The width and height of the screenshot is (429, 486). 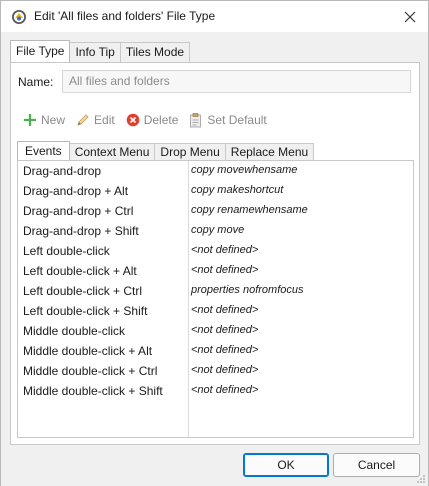 What do you see at coordinates (249, 210) in the screenshot?
I see `event-command: copy renamewhensame` at bounding box center [249, 210].